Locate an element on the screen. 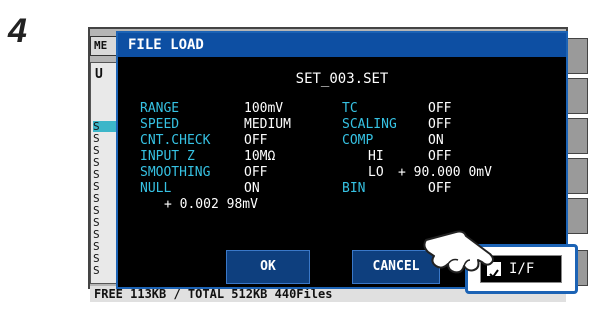 The height and width of the screenshot is (315, 595). setting-row-comp: COMP ON is located at coordinates (393, 140).